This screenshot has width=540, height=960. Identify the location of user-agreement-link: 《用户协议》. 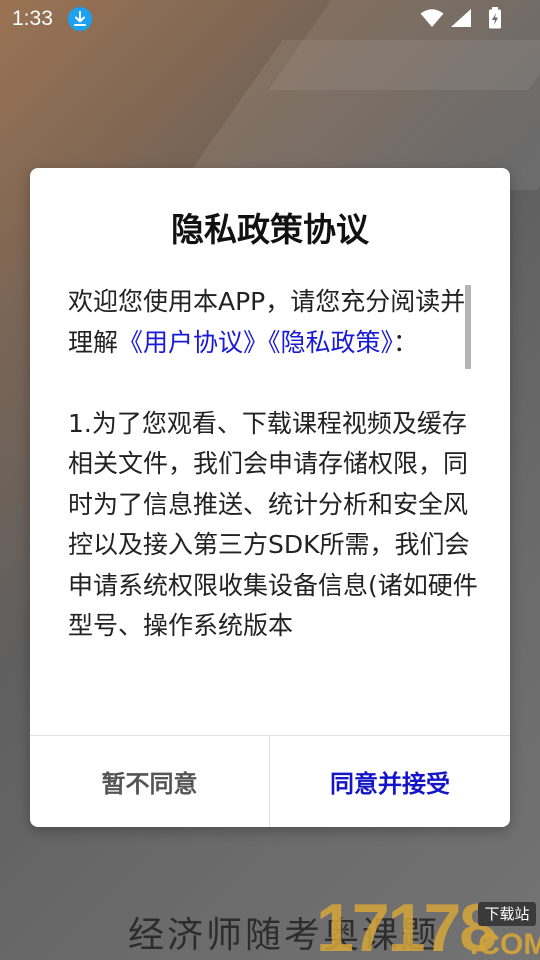
(193, 342).